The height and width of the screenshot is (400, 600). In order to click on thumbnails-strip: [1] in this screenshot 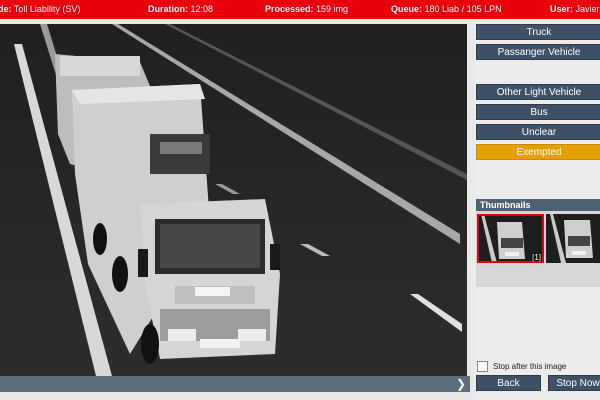, I will do `click(538, 249)`.